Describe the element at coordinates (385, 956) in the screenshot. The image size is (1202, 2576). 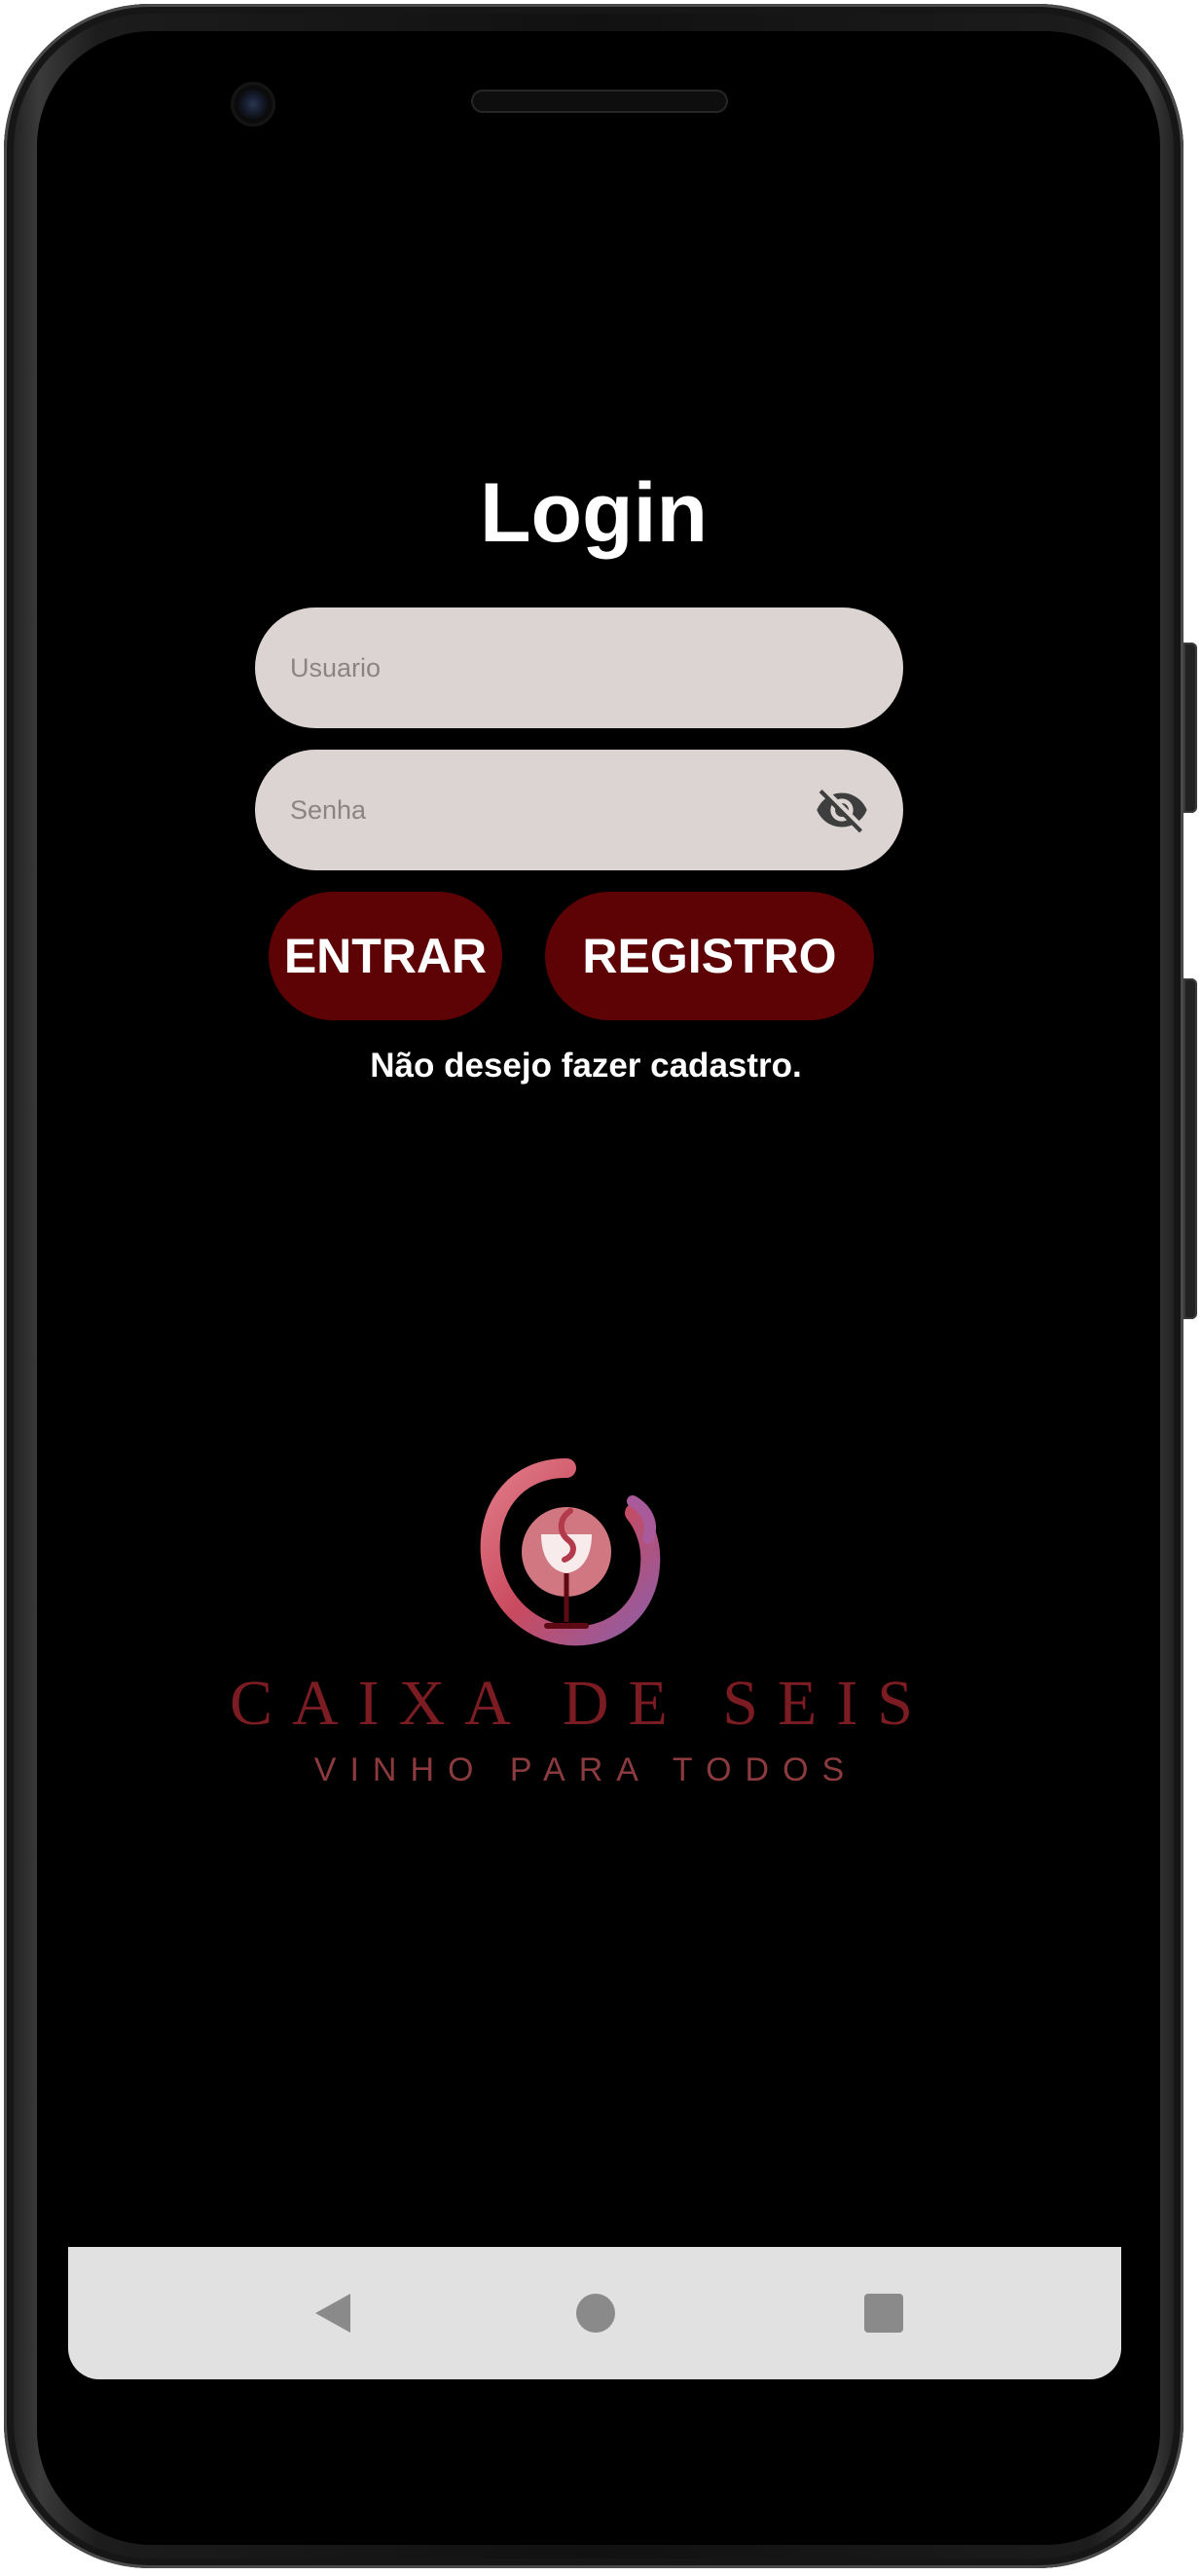
I see `enter-button: ENTRAR` at that location.